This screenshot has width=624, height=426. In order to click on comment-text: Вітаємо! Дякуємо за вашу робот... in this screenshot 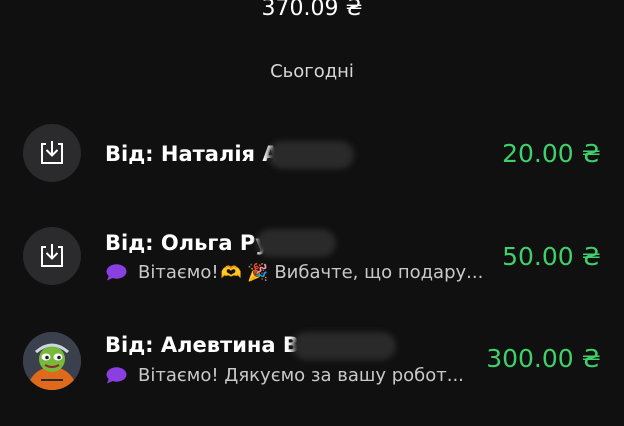, I will do `click(301, 375)`.